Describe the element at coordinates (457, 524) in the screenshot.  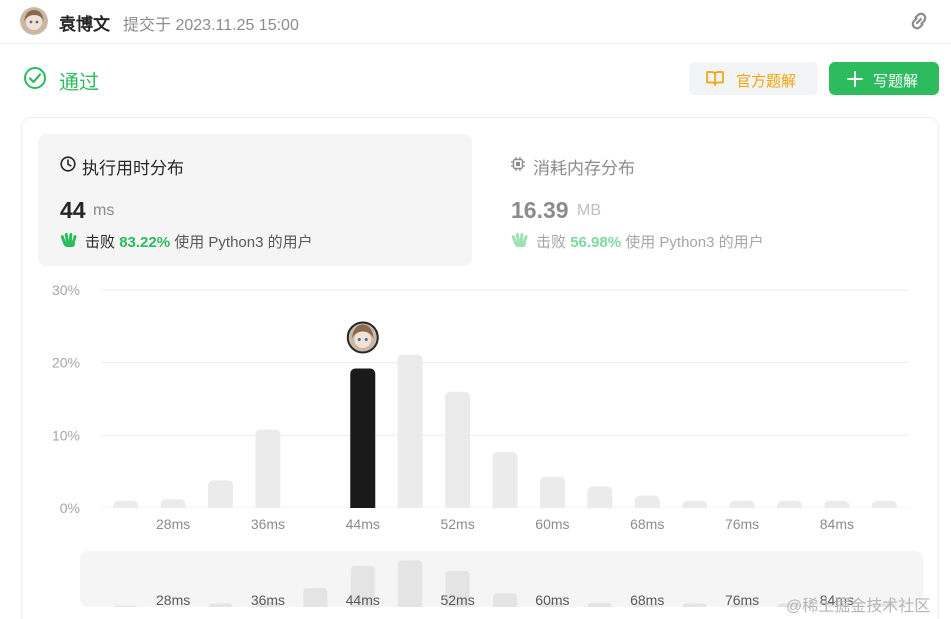
I see `x-tick-label: 52ms` at that location.